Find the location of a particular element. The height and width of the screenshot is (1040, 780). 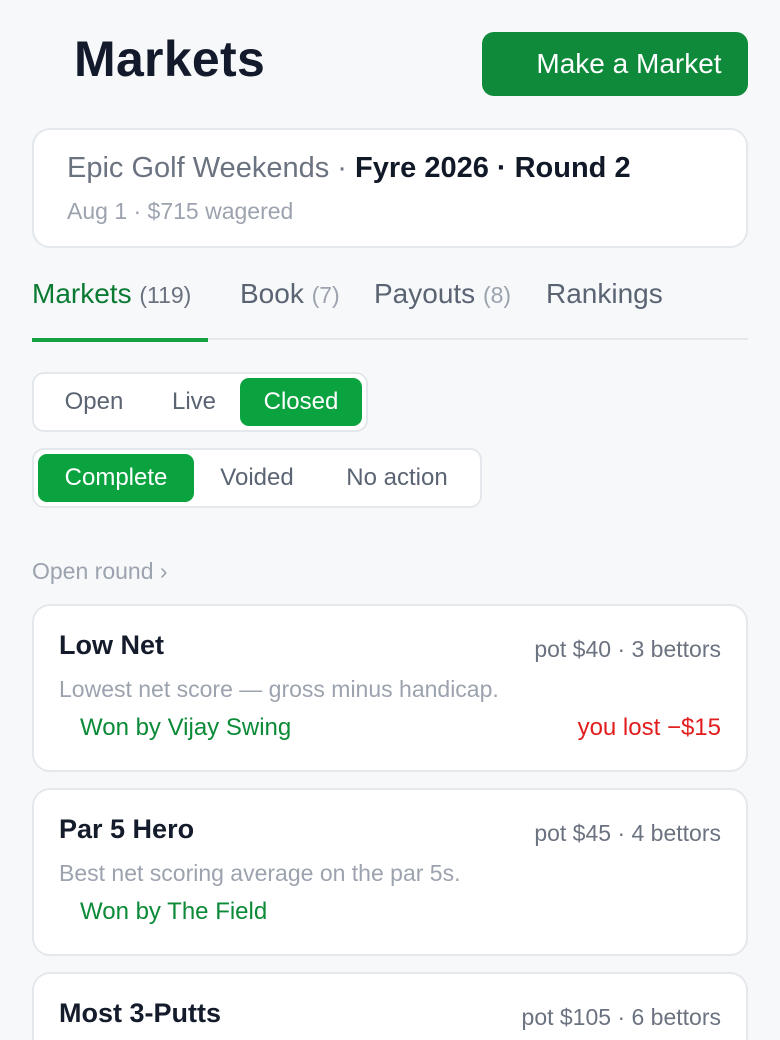

market-pot-bettors: pot $45 · 4 bettors is located at coordinates (627, 833).